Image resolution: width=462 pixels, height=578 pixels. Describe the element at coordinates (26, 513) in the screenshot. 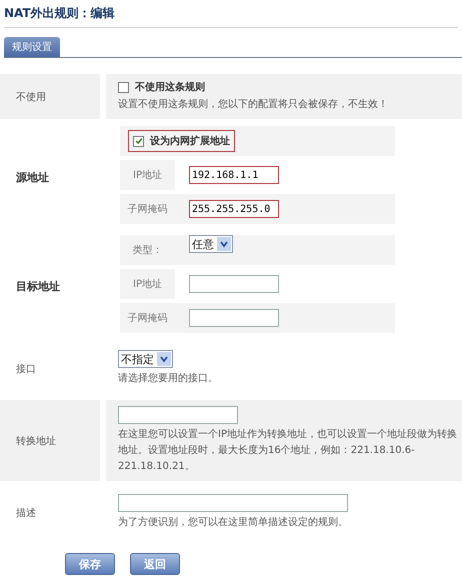

I see `row-label: 描述` at that location.